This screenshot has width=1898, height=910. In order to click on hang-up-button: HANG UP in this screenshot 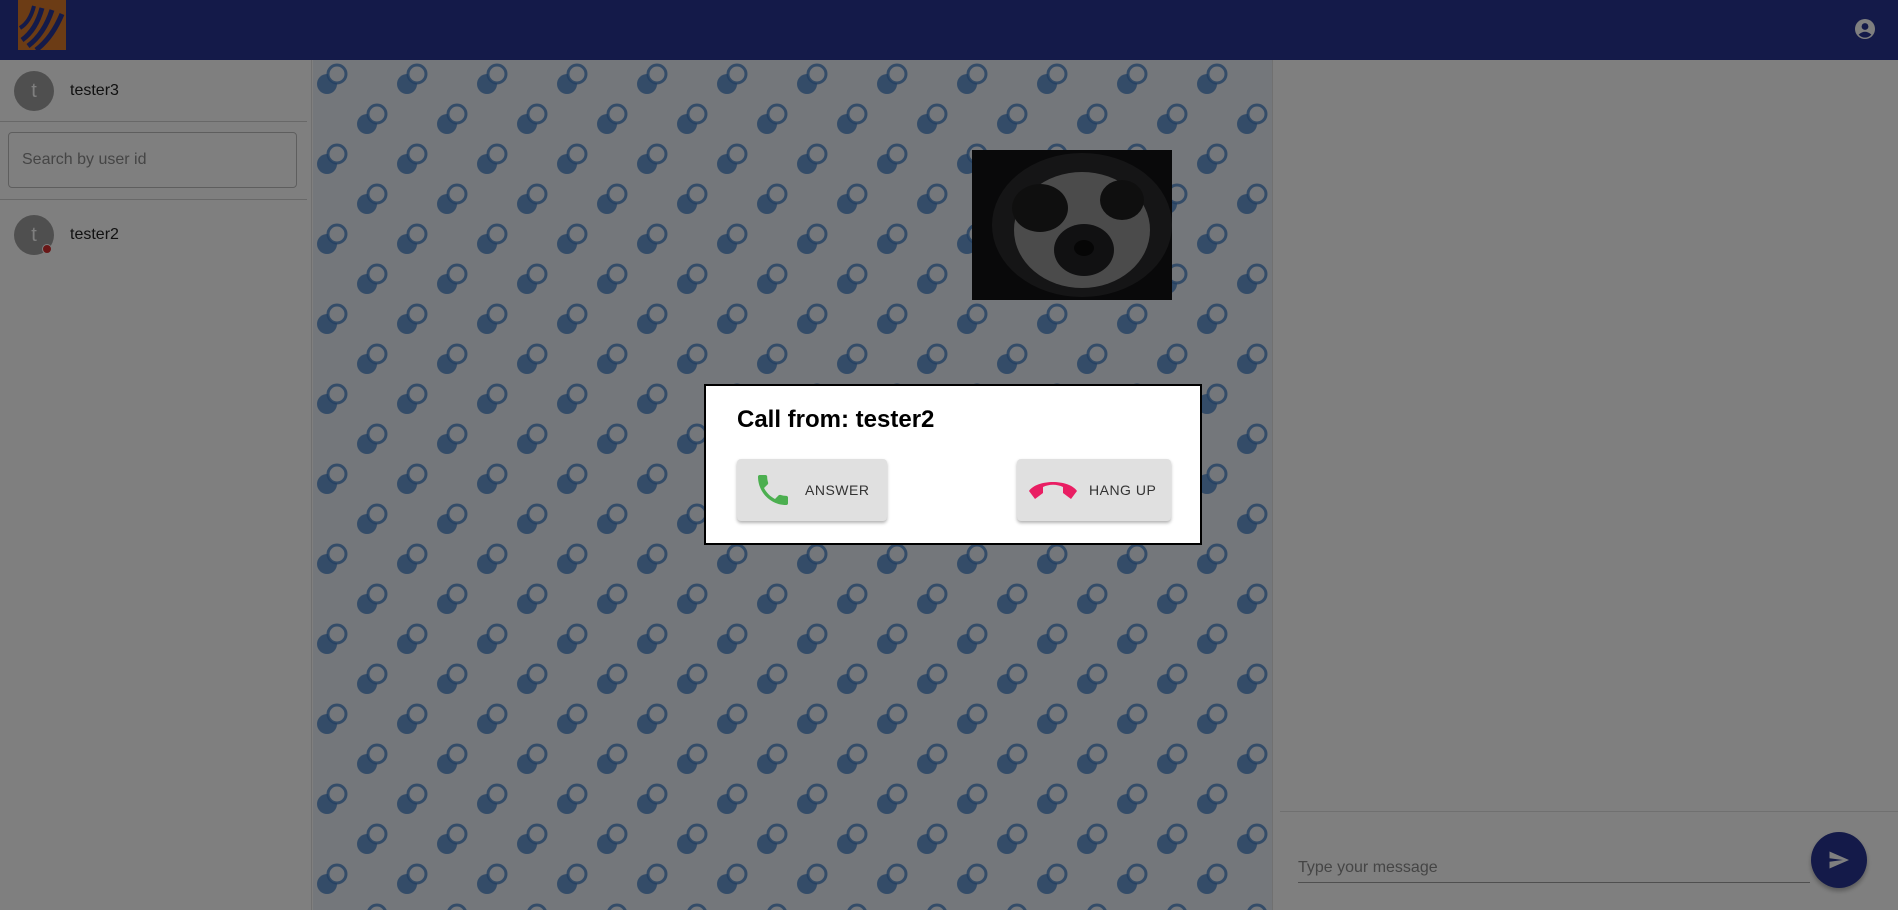, I will do `click(1094, 490)`.